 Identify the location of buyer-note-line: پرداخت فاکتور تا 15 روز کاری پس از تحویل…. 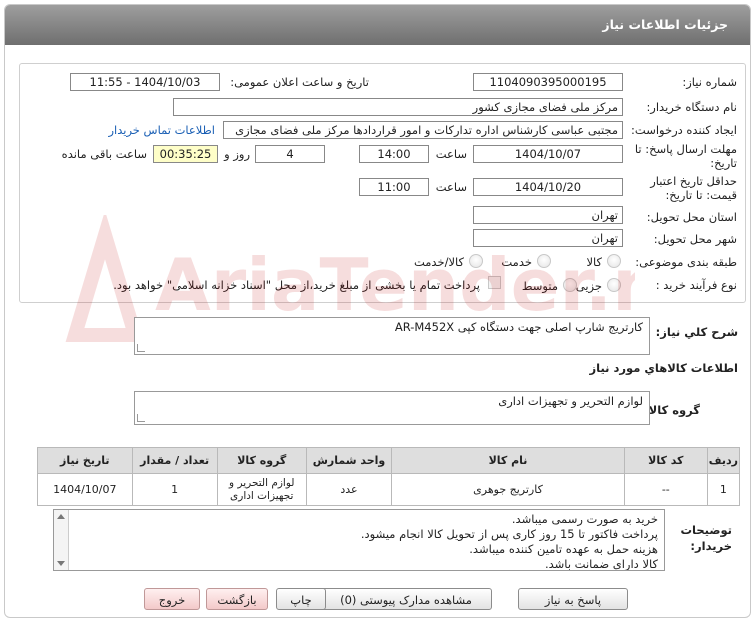
(509, 534).